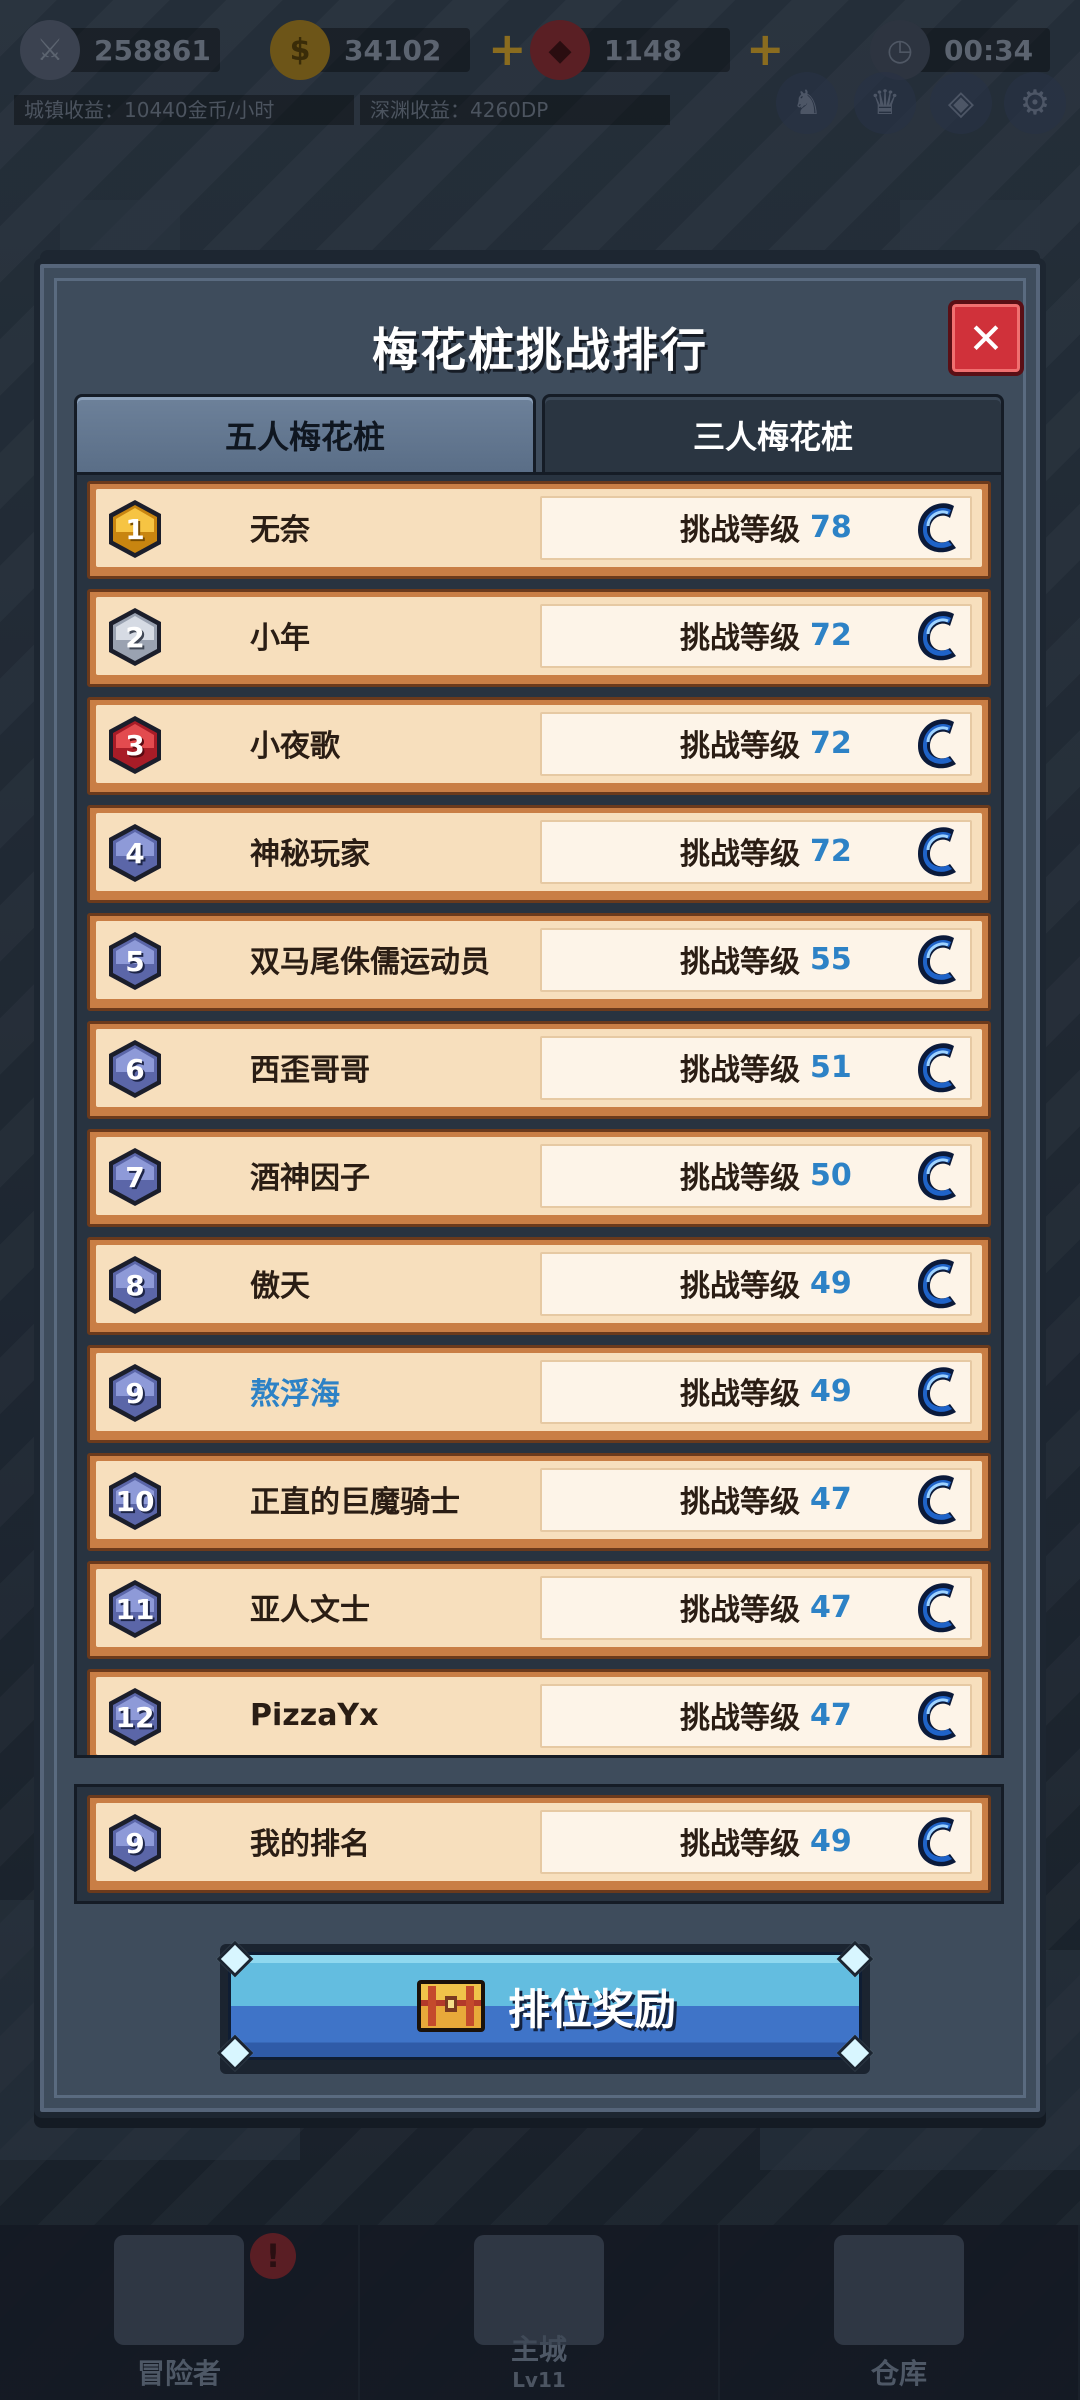 The width and height of the screenshot is (1080, 2400). Describe the element at coordinates (135, 961) in the screenshot. I see `rank-number: 5` at that location.